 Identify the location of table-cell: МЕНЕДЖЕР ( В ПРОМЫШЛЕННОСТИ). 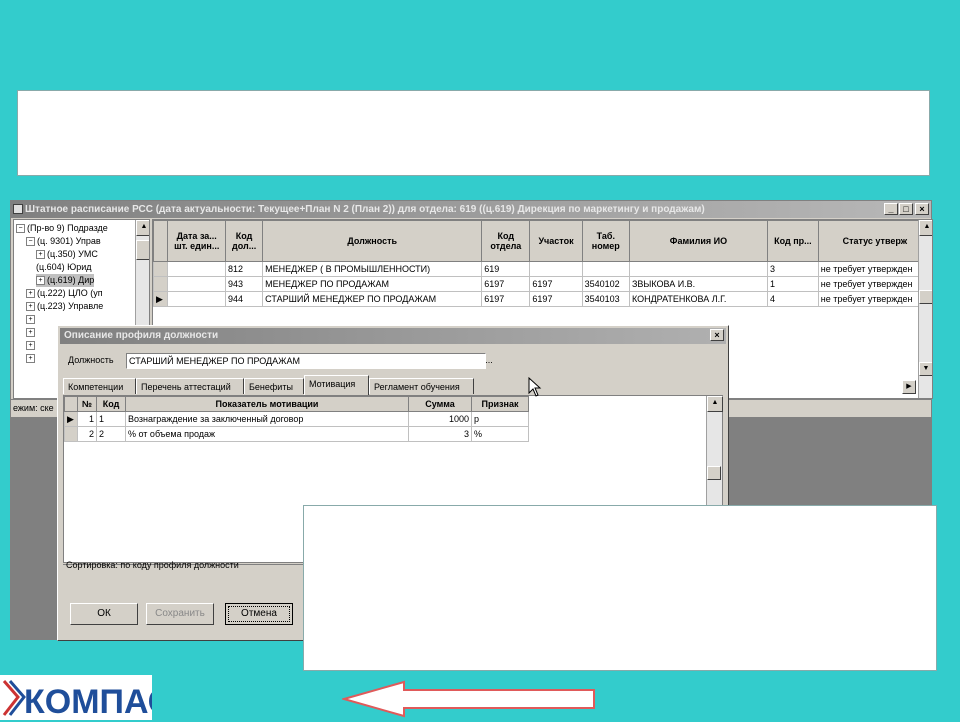
(372, 269).